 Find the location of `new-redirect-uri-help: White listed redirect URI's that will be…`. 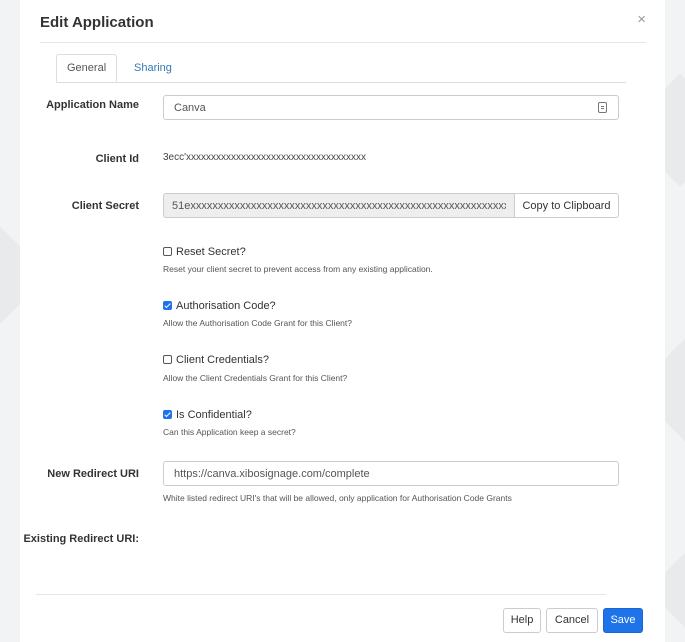

new-redirect-uri-help: White listed redirect URI's that will be… is located at coordinates (337, 498).